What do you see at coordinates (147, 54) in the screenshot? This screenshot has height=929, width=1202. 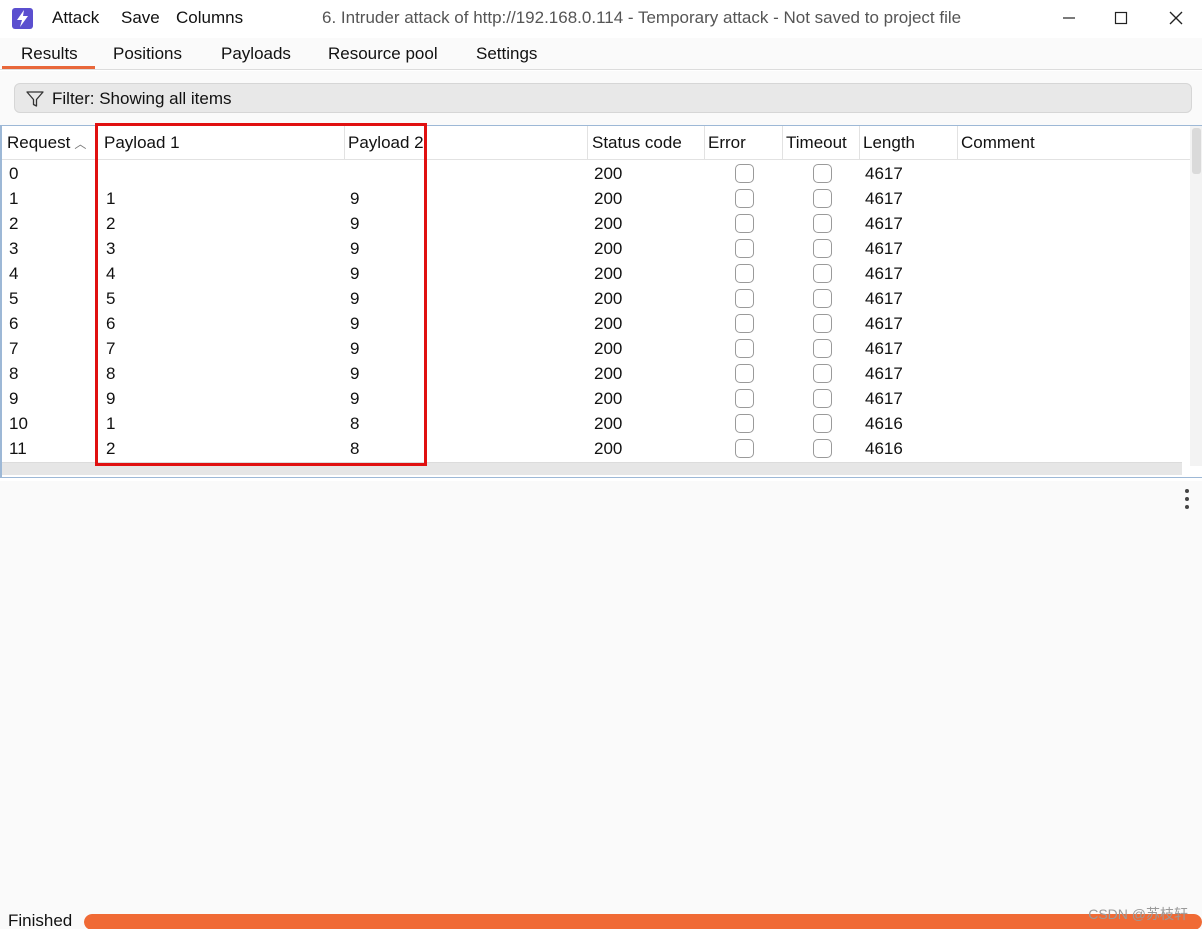 I see `tab-positions: Positions` at bounding box center [147, 54].